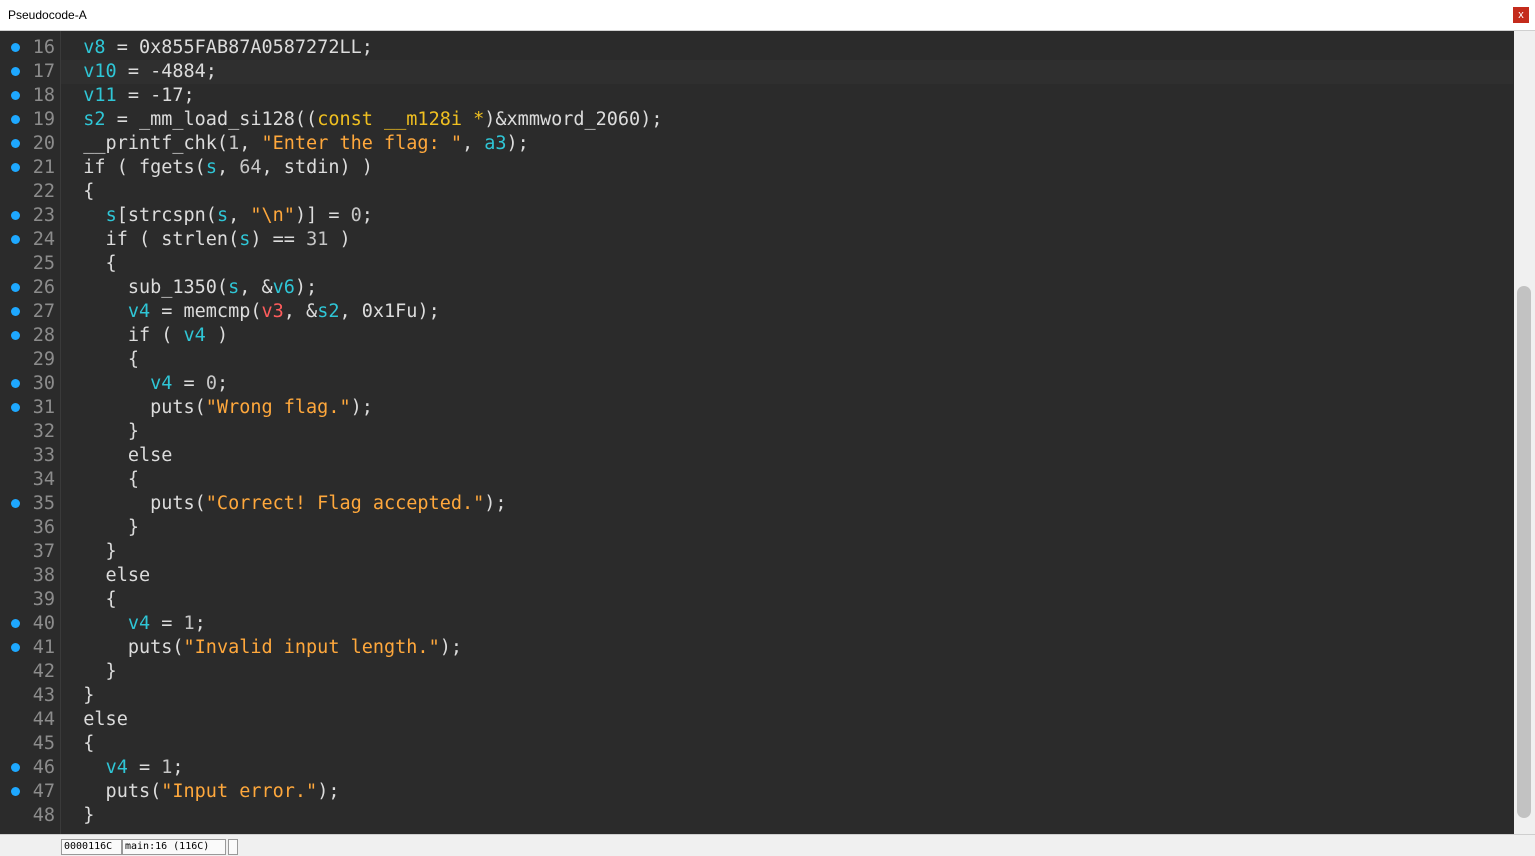 Image resolution: width=1535 pixels, height=856 pixels. What do you see at coordinates (756, 72) in the screenshot?
I see `code-line: 17 v10 = -4884;` at bounding box center [756, 72].